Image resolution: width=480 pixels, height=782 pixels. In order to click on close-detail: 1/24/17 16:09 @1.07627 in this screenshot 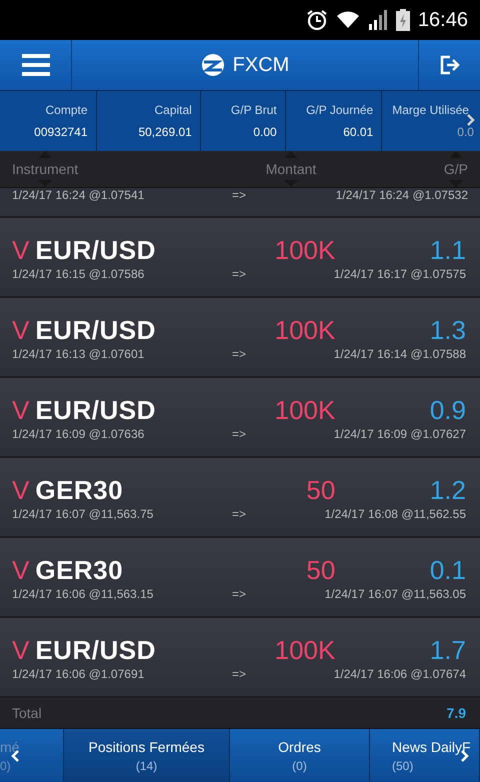, I will do `click(399, 434)`.